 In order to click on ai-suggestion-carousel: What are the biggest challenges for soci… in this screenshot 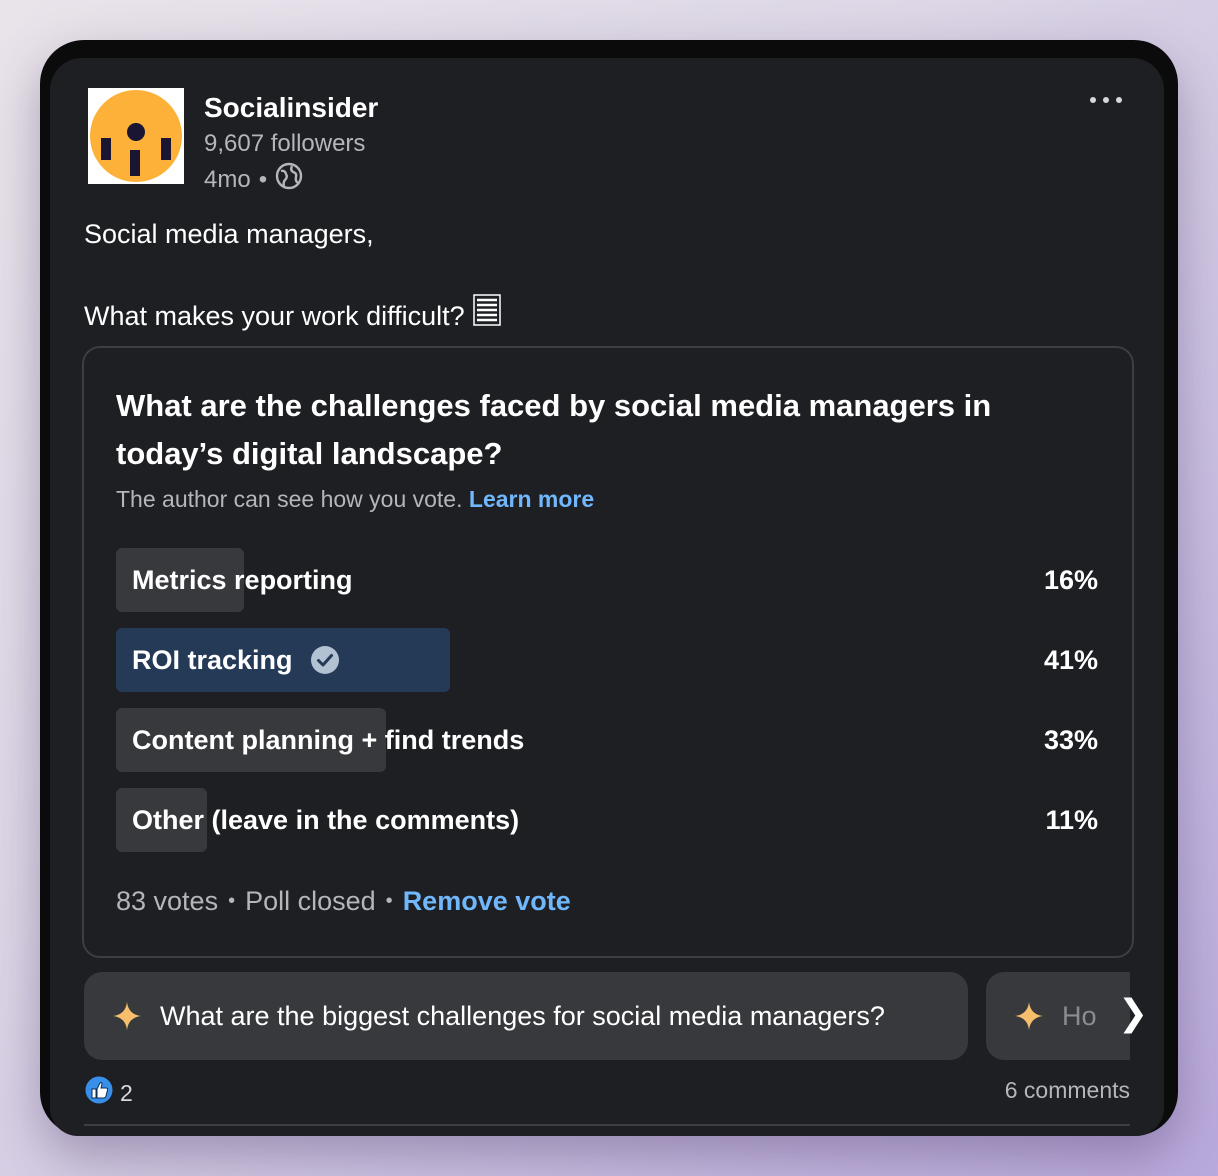, I will do `click(607, 1016)`.